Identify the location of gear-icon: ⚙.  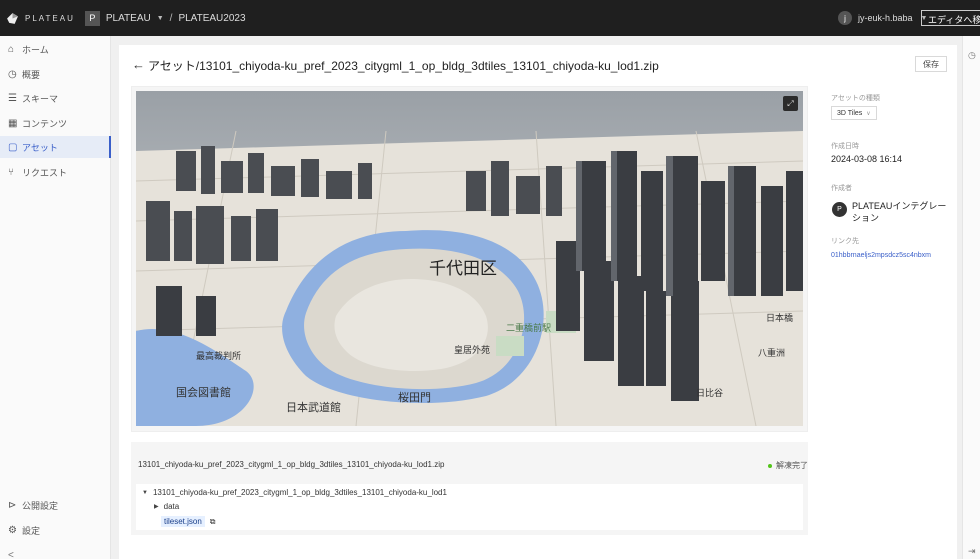
(12, 530).